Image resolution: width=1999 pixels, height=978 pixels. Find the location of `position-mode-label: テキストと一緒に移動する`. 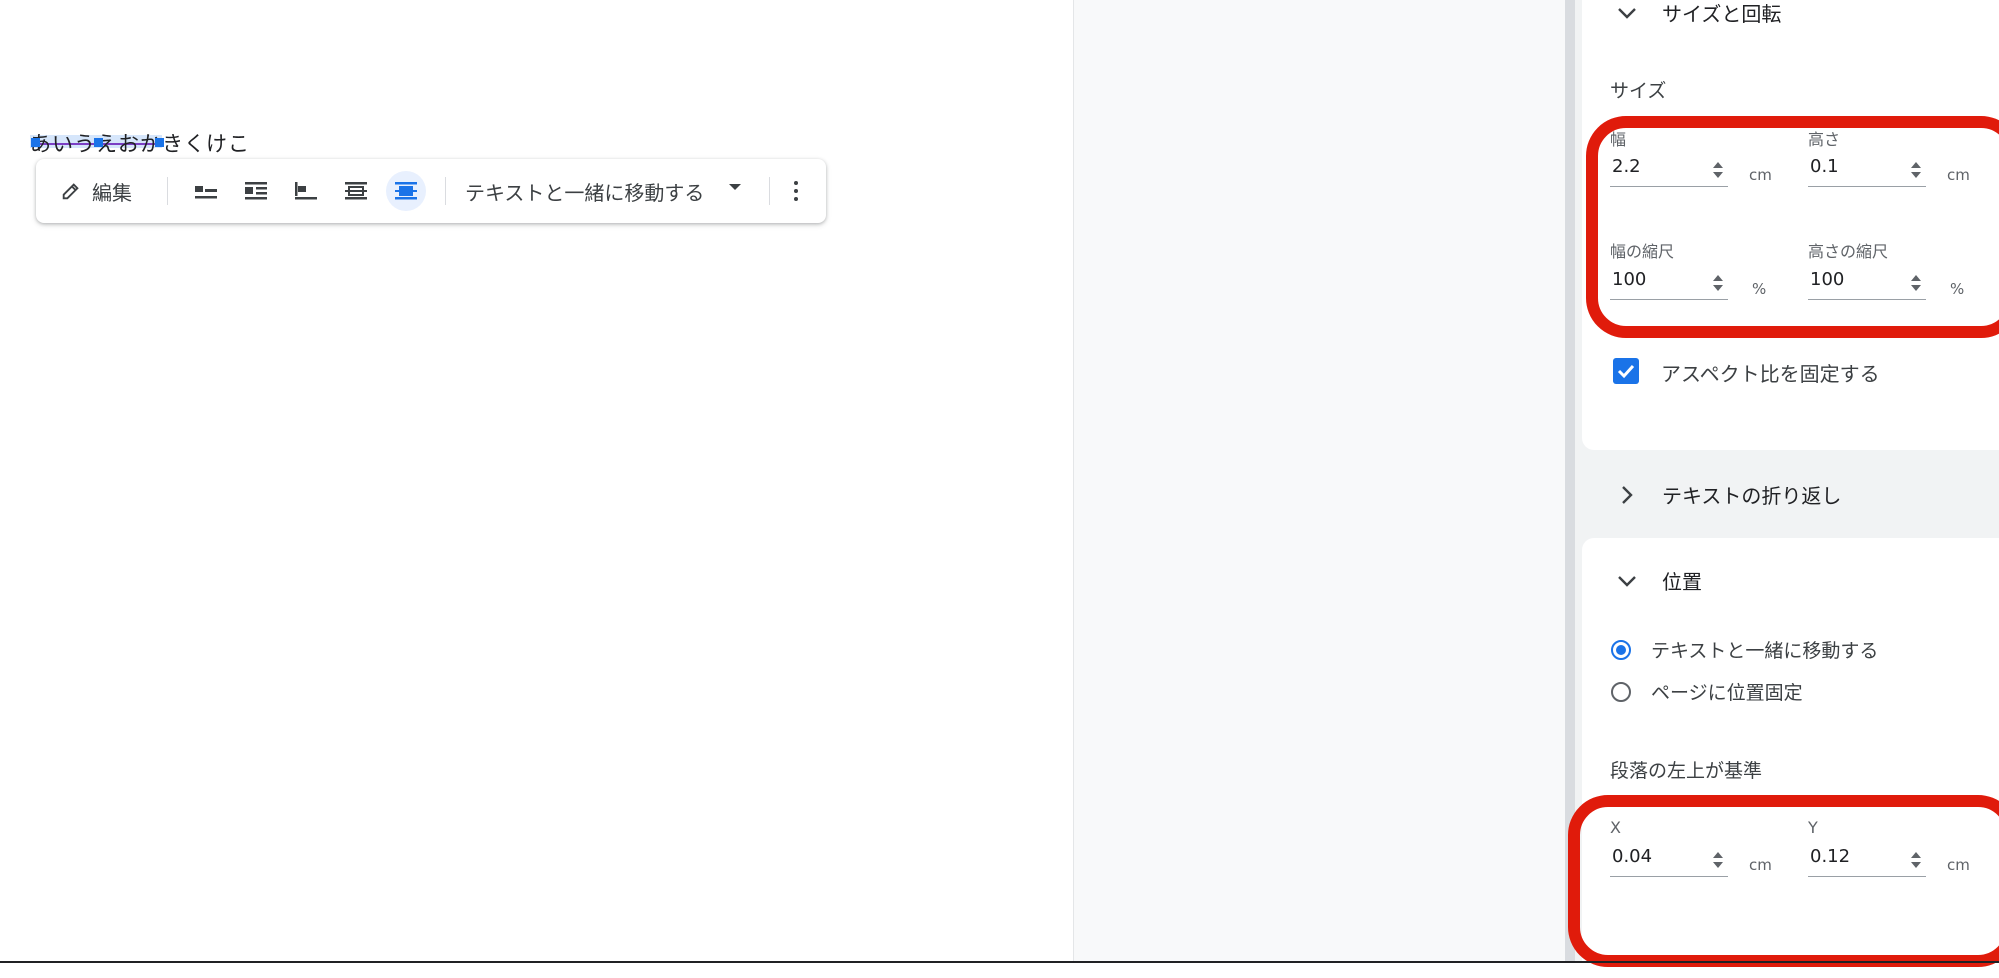

position-mode-label: テキストと一緒に移動する is located at coordinates (585, 192).